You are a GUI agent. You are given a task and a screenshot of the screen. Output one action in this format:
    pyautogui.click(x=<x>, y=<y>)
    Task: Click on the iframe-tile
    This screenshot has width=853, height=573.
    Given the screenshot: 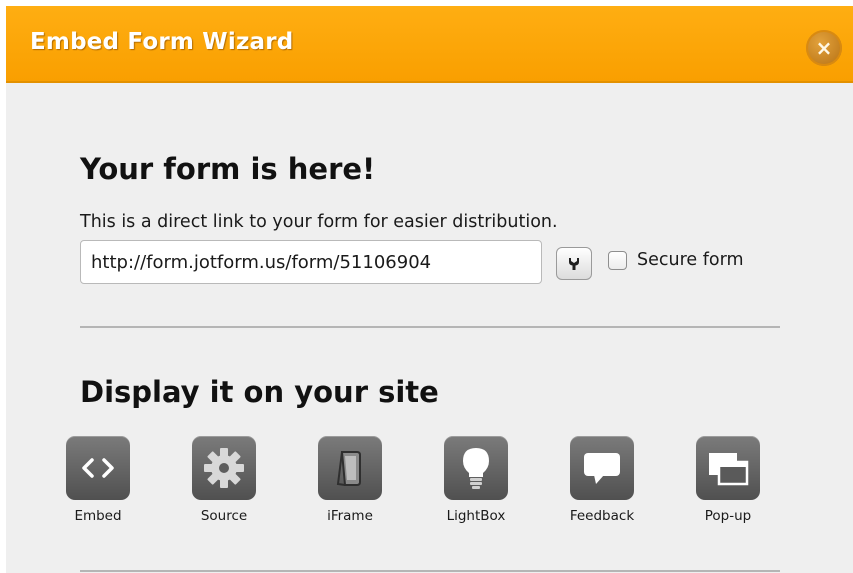 What is the action you would take?
    pyautogui.click(x=350, y=468)
    